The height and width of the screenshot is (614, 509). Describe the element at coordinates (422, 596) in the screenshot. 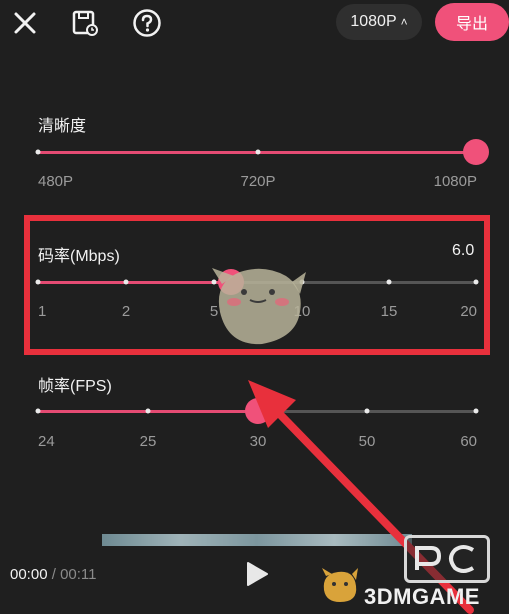

I see `watermark-text: 3DMGAME` at that location.